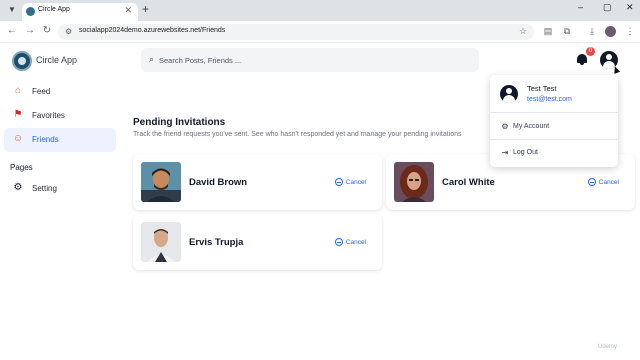 This screenshot has height=360, width=640. What do you see at coordinates (607, 7) in the screenshot?
I see `maximize-icon: ▢` at bounding box center [607, 7].